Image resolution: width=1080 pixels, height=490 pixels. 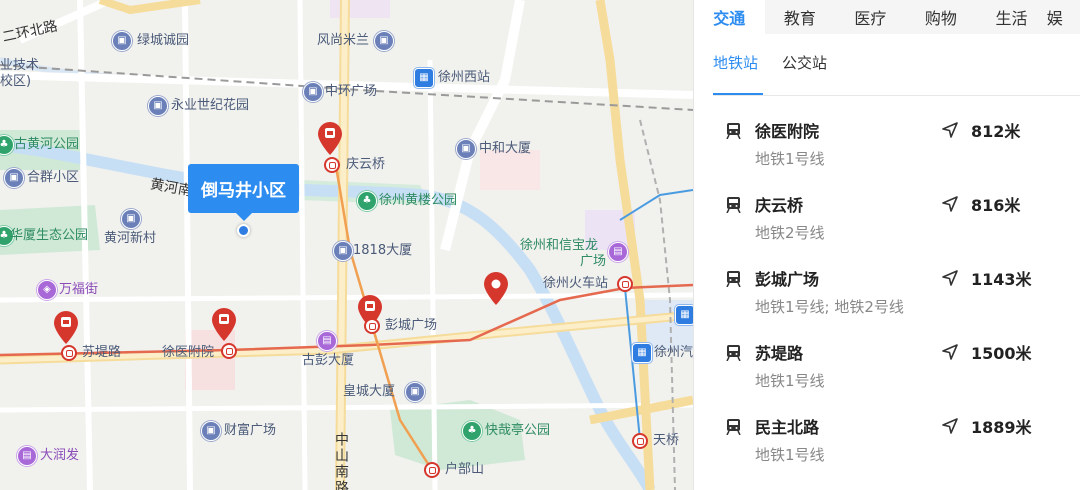 I want to click on place-label: 合群小区, so click(x=53, y=177).